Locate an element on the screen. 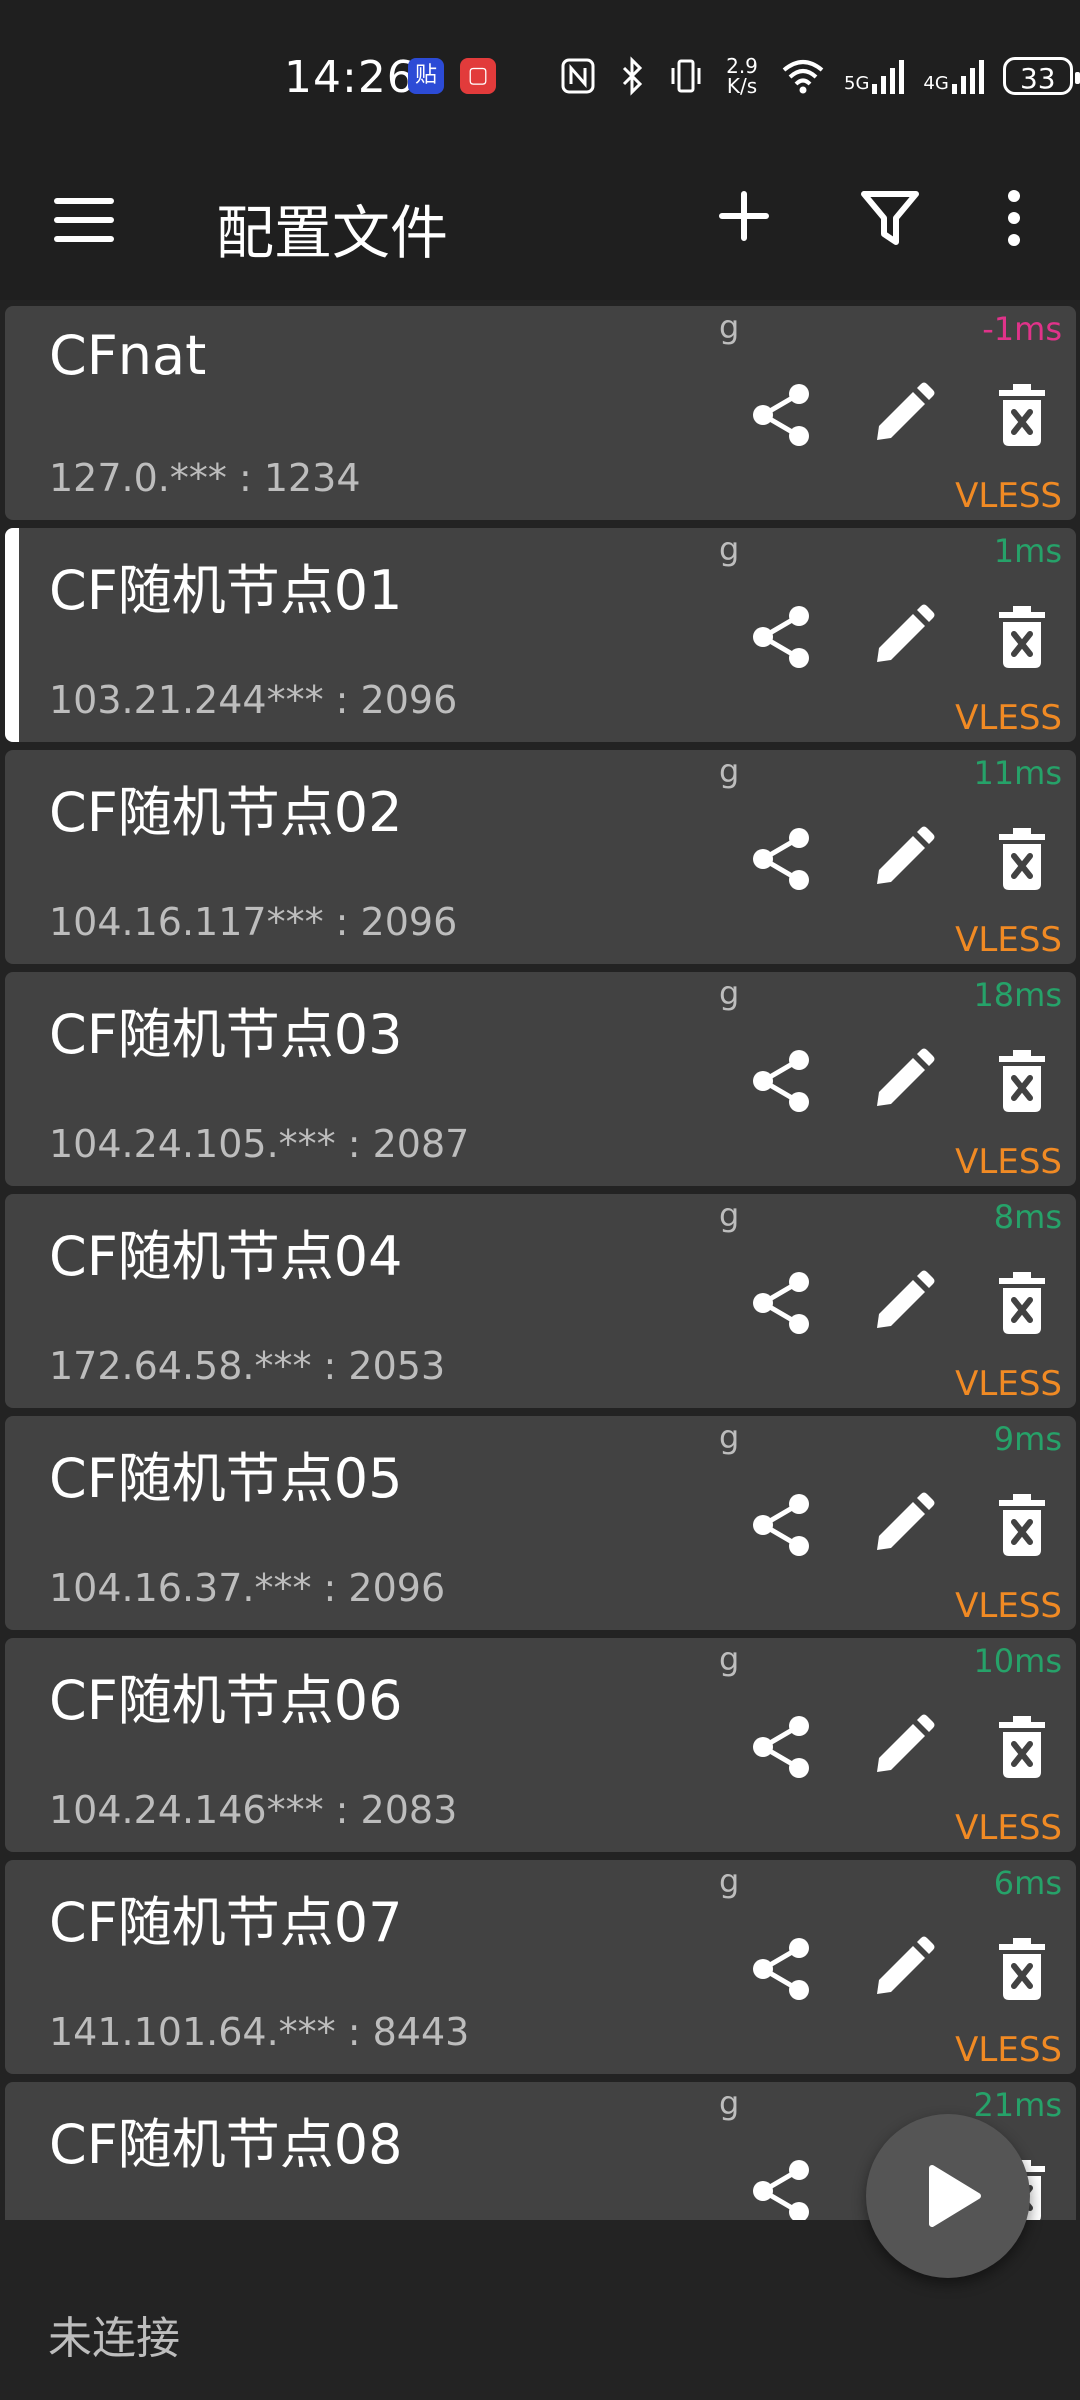 The height and width of the screenshot is (2400, 1080). notification-app-icon-2: ▢ is located at coordinates (478, 76).